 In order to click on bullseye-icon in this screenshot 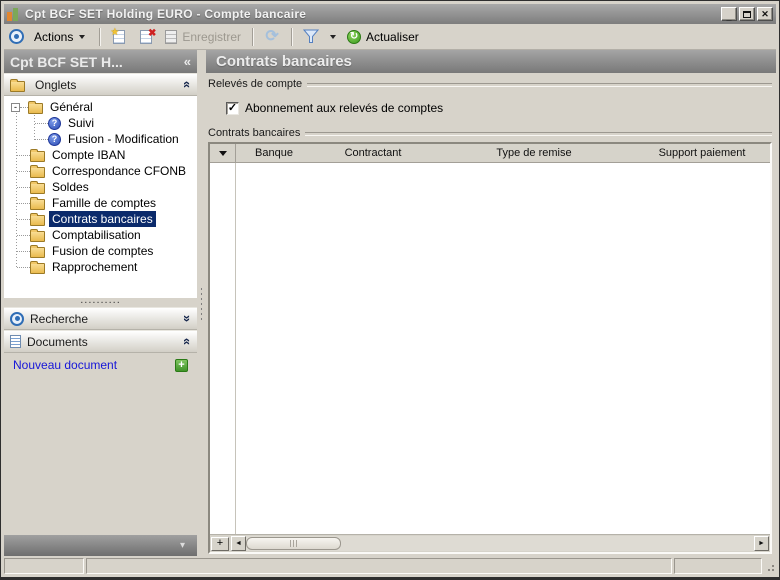, I will do `click(16, 36)`.